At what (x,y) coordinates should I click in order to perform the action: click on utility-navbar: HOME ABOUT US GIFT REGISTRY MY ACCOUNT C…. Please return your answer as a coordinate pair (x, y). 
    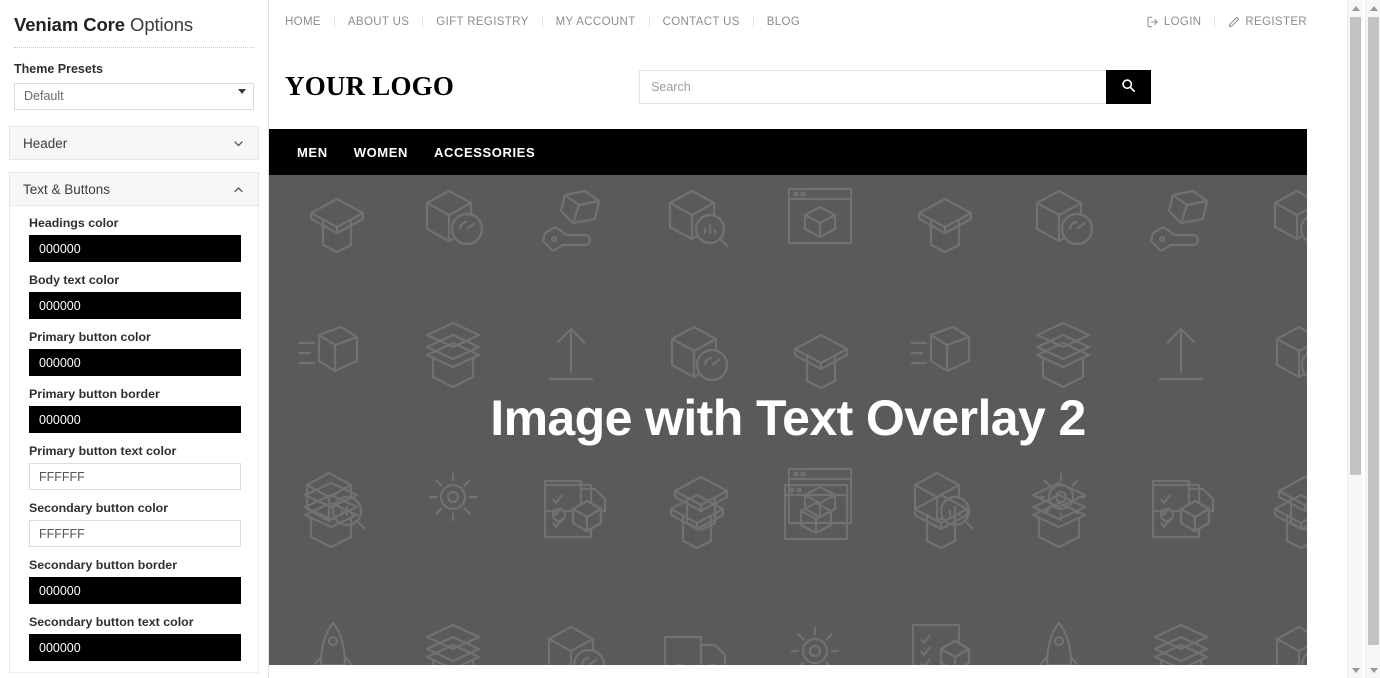
    Looking at the image, I should click on (810, 22).